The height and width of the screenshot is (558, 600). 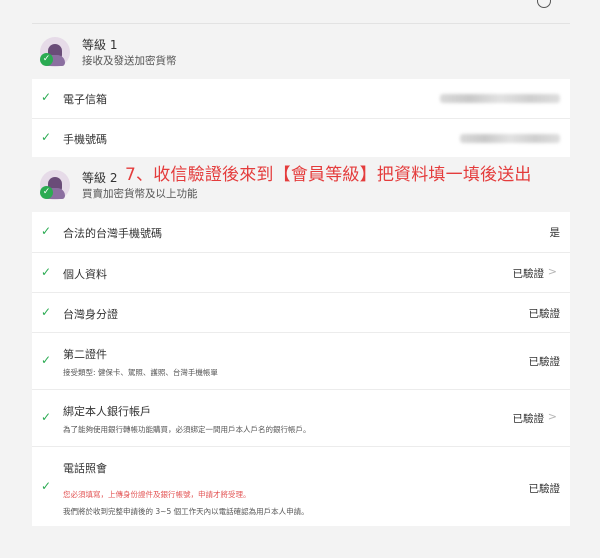 I want to click on level-1-subtitle: 接收及發送加密貨幣, so click(x=129, y=61).